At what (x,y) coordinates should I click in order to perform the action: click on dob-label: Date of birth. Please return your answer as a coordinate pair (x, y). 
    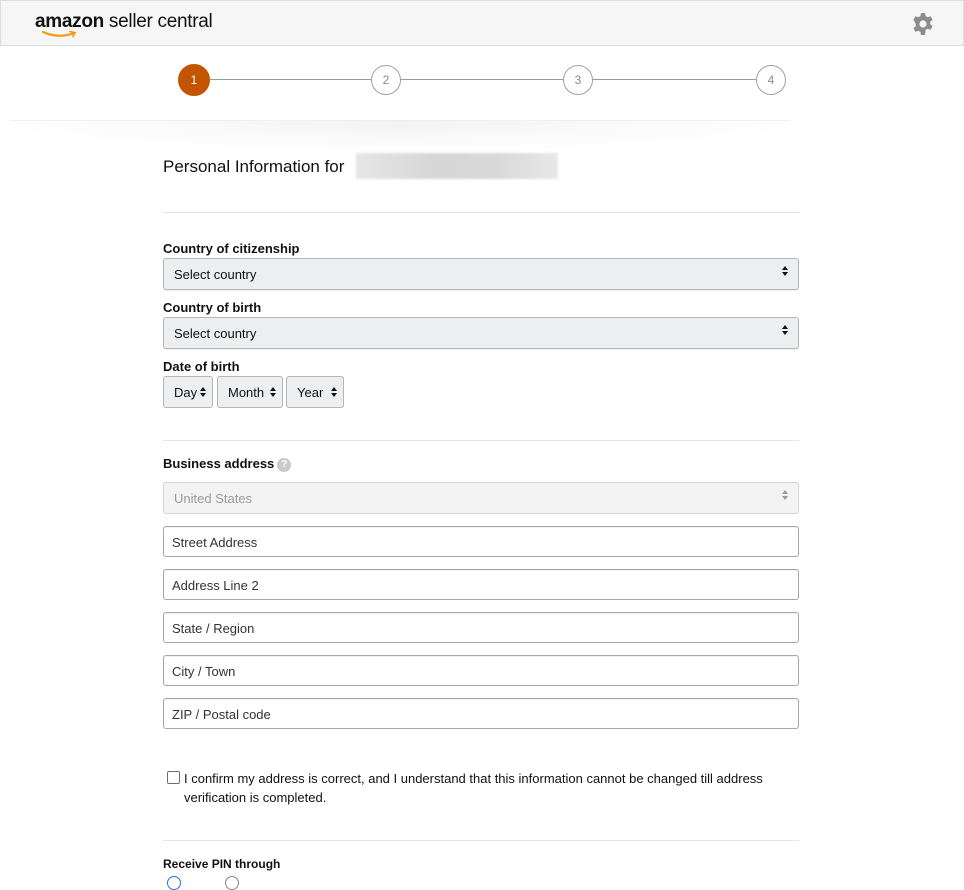
    Looking at the image, I should click on (201, 366).